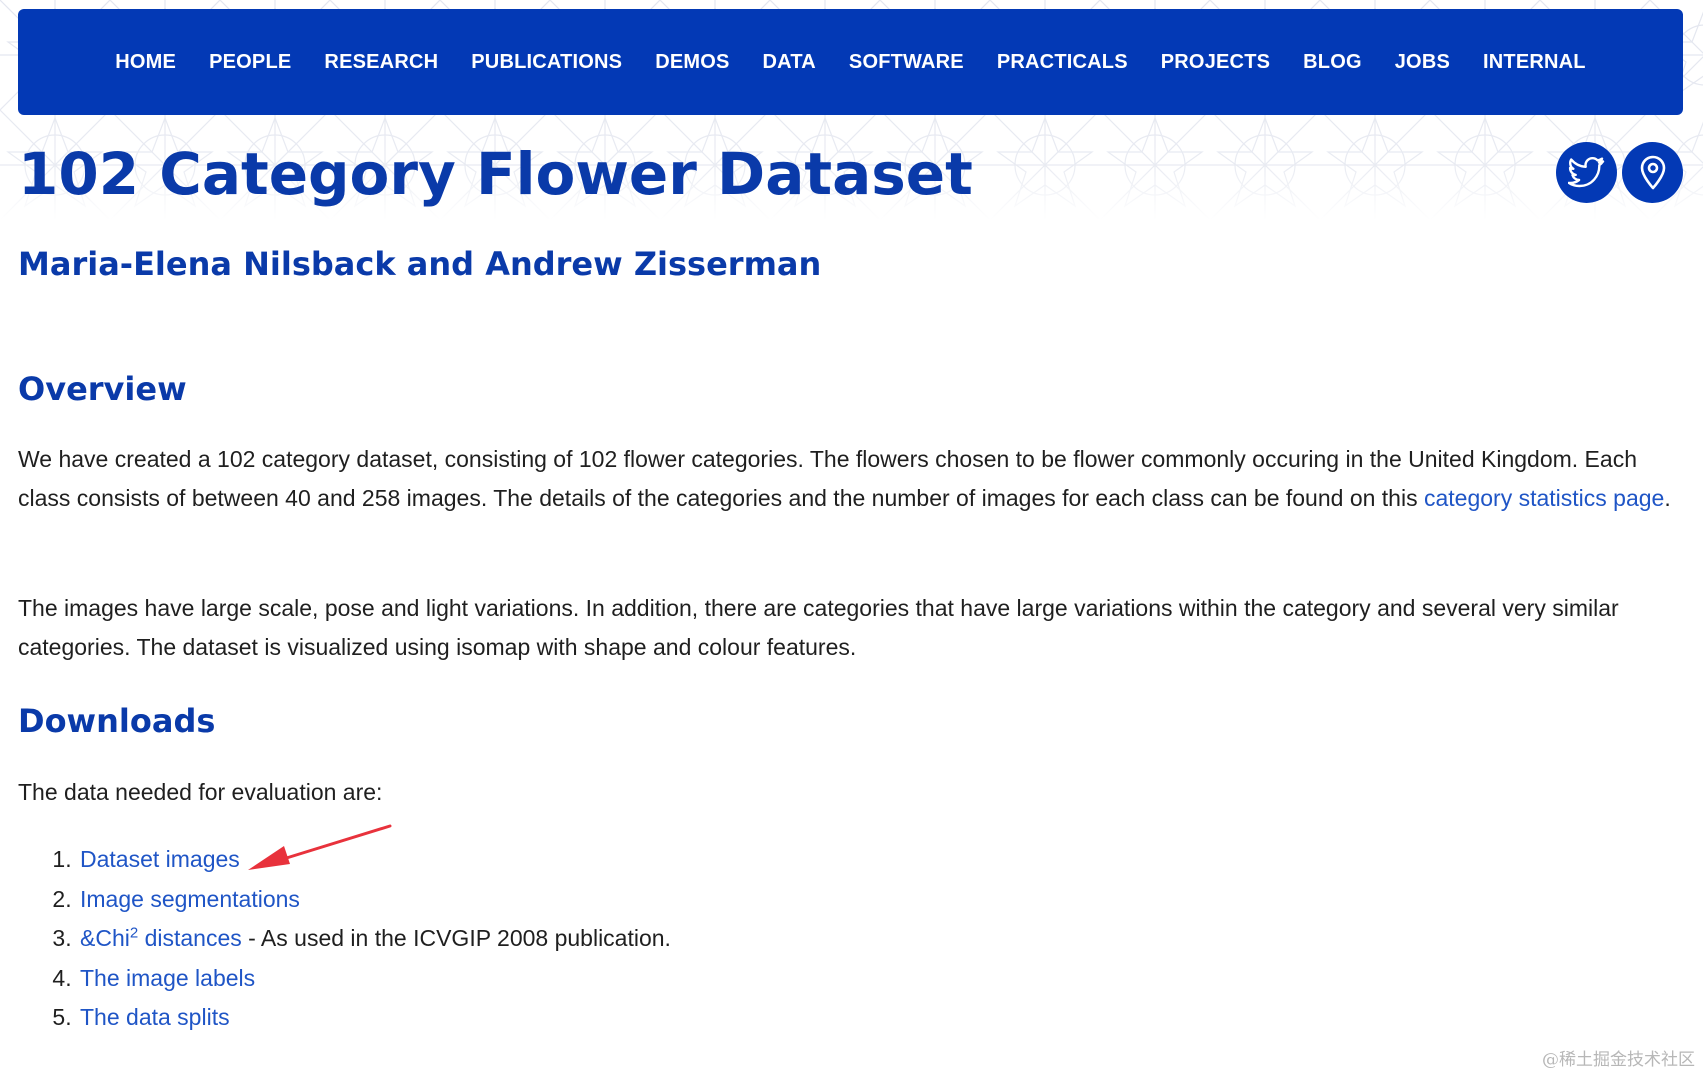  I want to click on list-item: The image labels, so click(374, 979).